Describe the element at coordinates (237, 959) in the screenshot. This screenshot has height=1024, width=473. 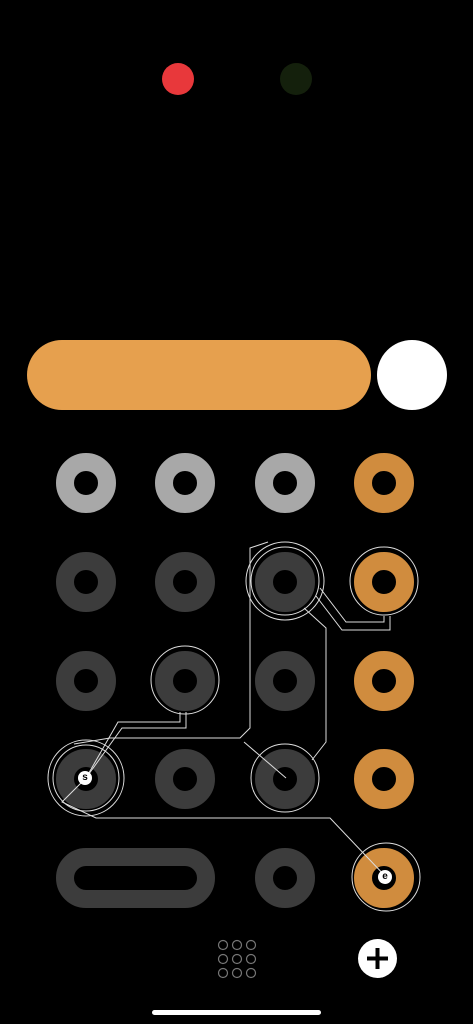
I see `grid-menu-icon` at that location.